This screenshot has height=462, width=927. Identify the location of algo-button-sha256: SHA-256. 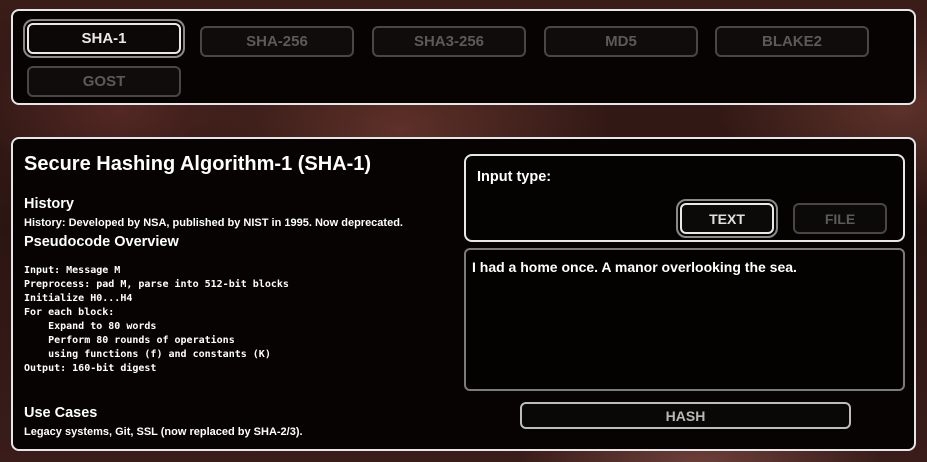
(277, 41).